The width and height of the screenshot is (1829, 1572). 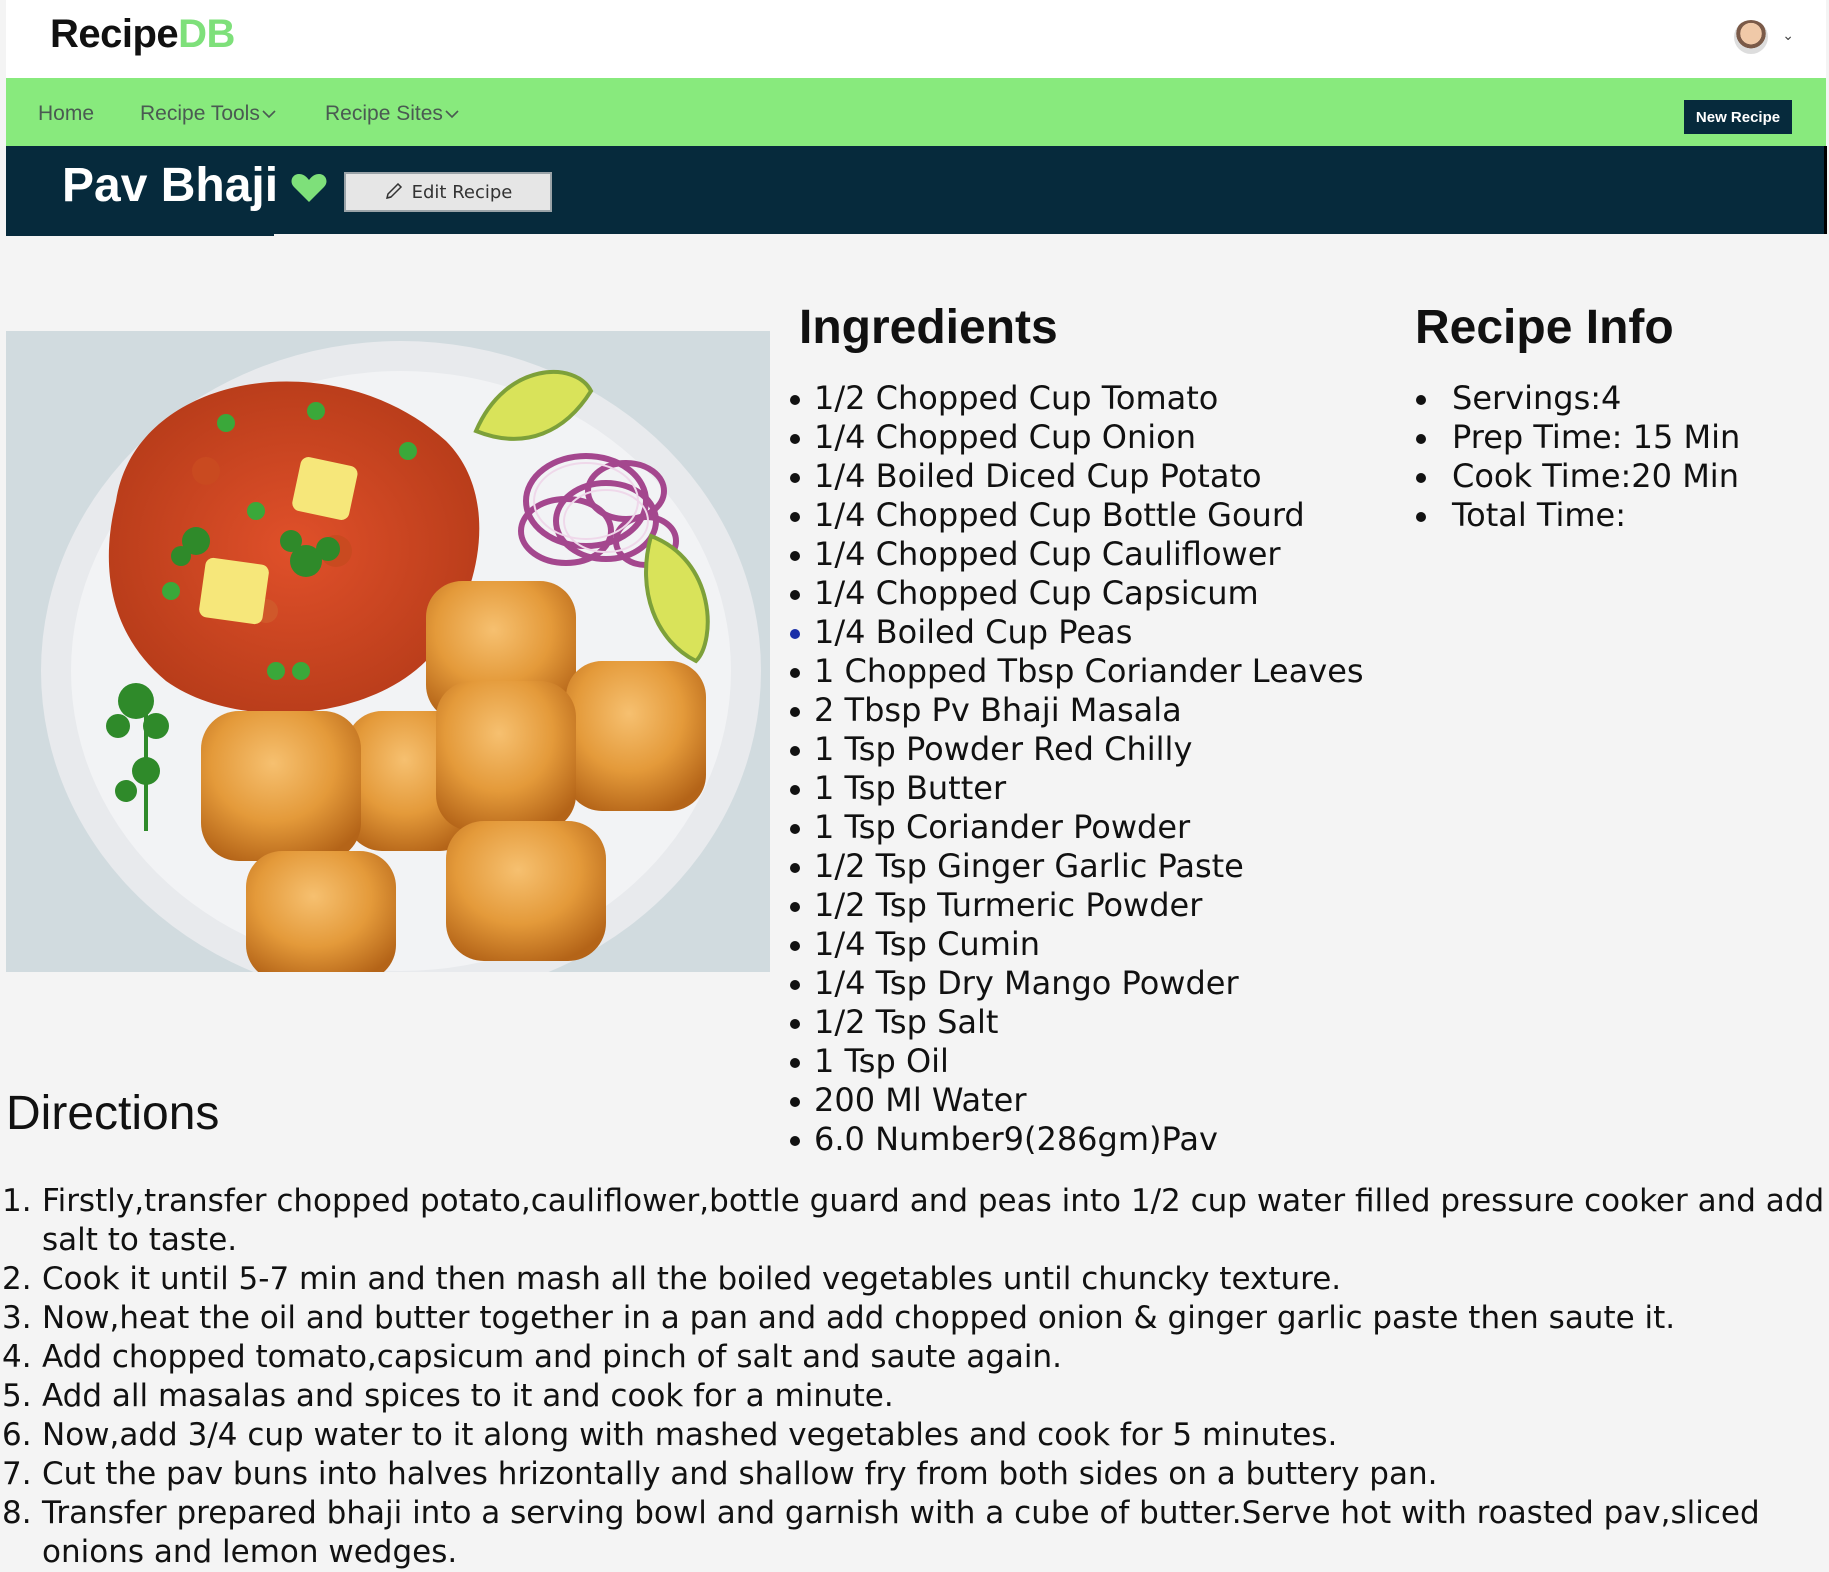 I want to click on chevron-down-icon: ⌄, so click(x=1788, y=36).